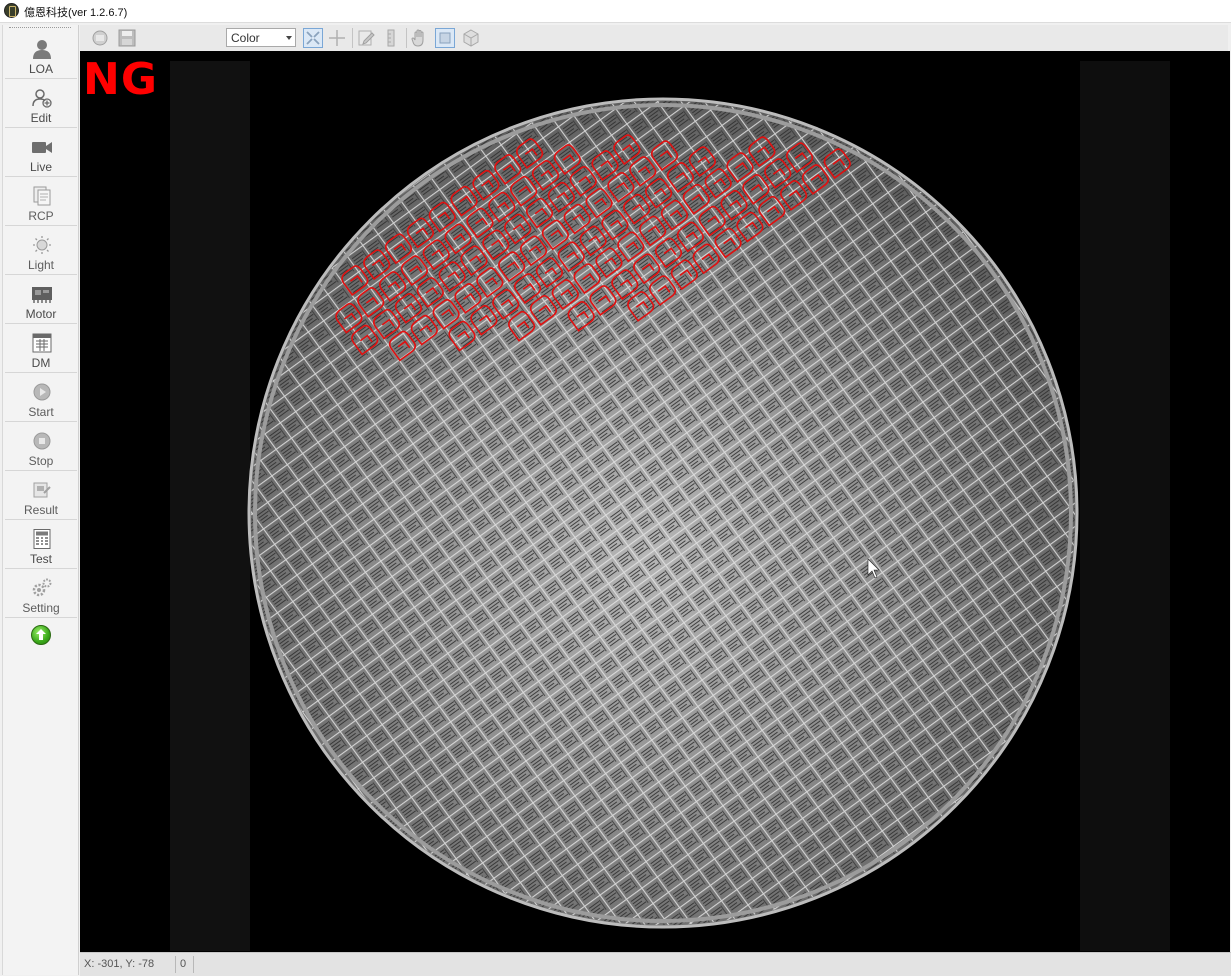  Describe the element at coordinates (41, 118) in the screenshot. I see `sidebar-item-label: Edit` at that location.